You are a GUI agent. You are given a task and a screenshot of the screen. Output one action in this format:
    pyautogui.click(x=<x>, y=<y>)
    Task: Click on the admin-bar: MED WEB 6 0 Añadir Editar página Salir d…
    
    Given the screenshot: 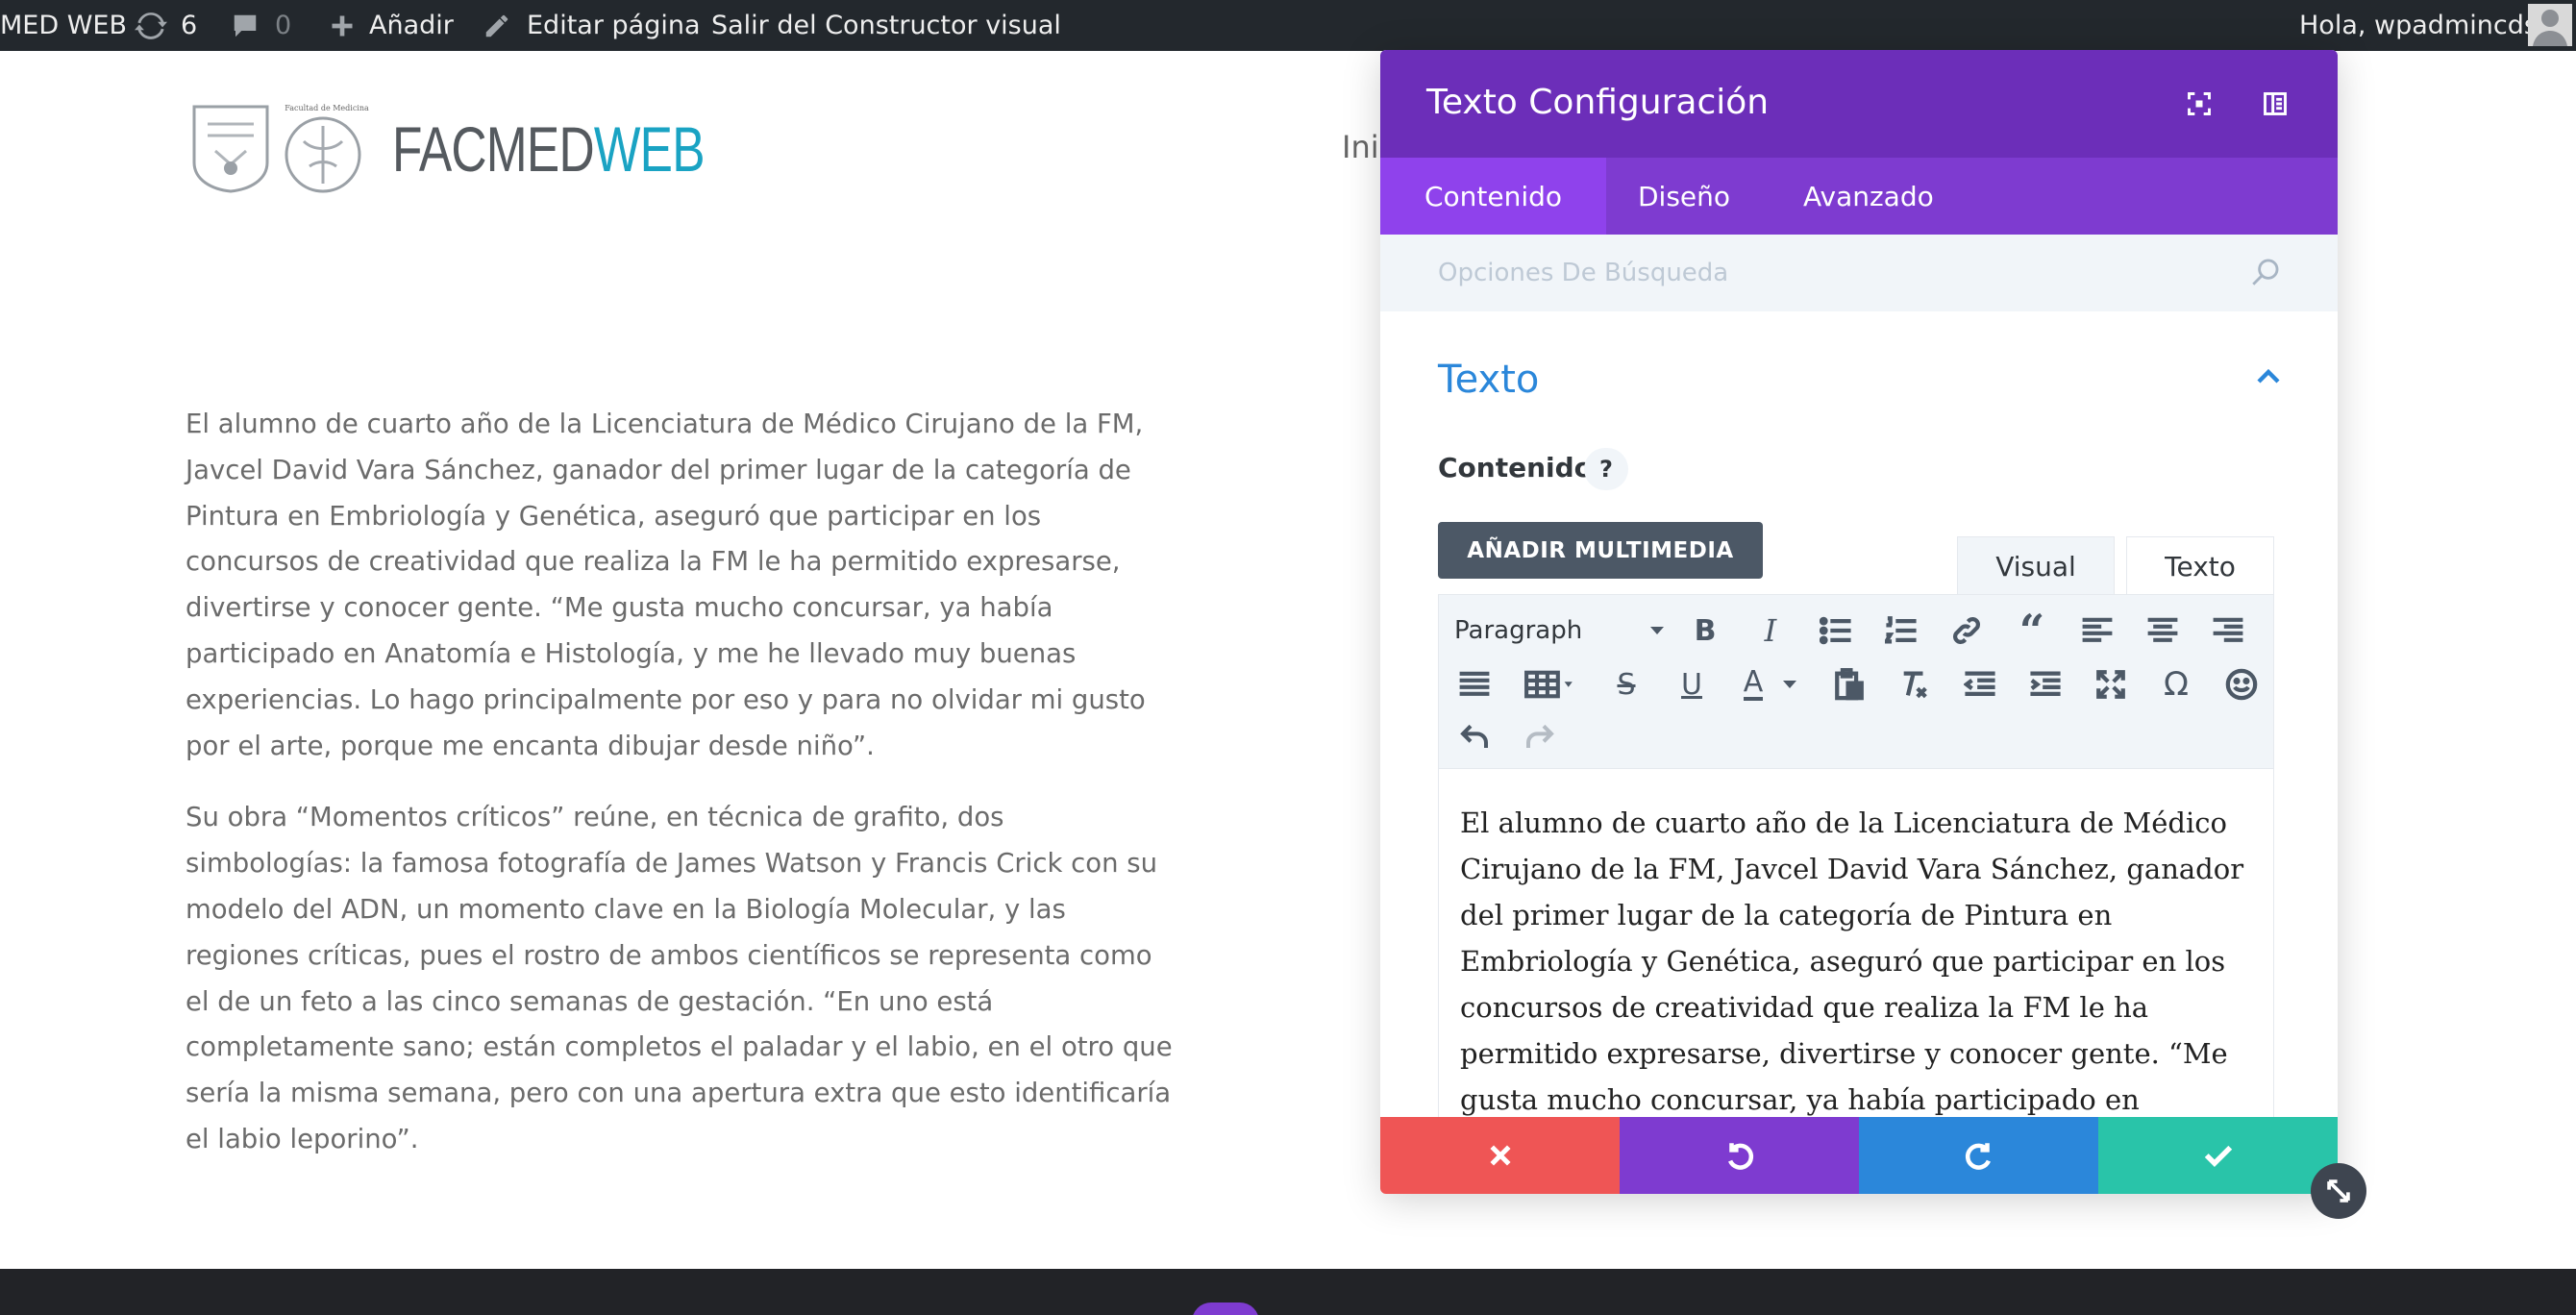 What is the action you would take?
    pyautogui.click(x=1288, y=25)
    